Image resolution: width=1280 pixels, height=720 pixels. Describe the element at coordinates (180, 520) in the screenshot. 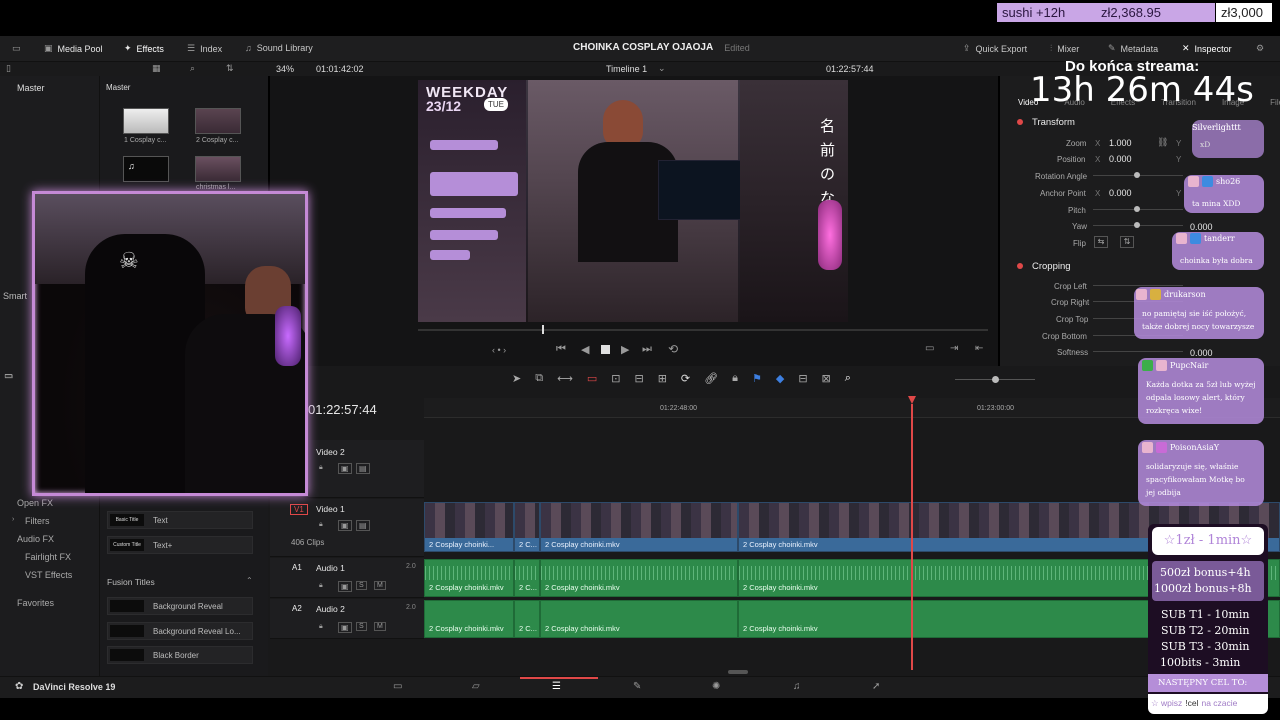

I see `title-item-text: Basic Title Text` at that location.